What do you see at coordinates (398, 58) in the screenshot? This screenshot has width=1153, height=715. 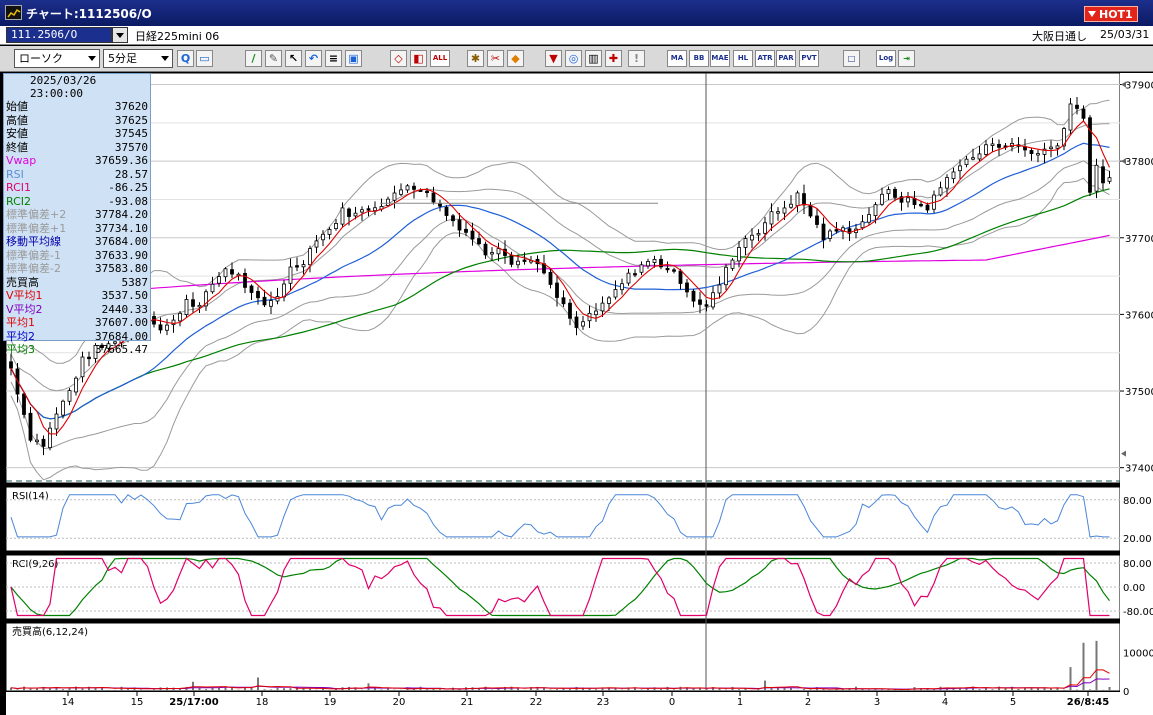 I see `scale-icon: ◇` at bounding box center [398, 58].